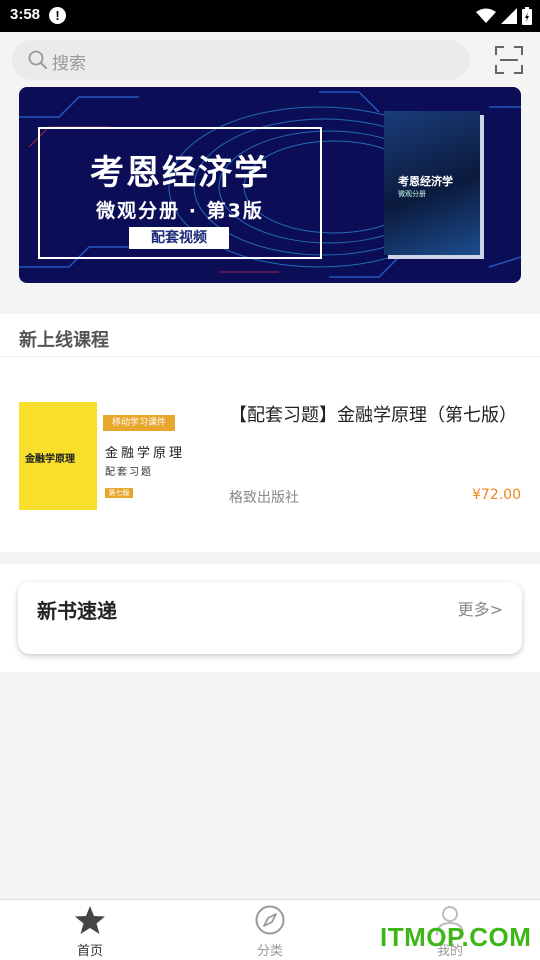 The height and width of the screenshot is (960, 540). I want to click on banner-title: 考恩经济学, so click(180, 173).